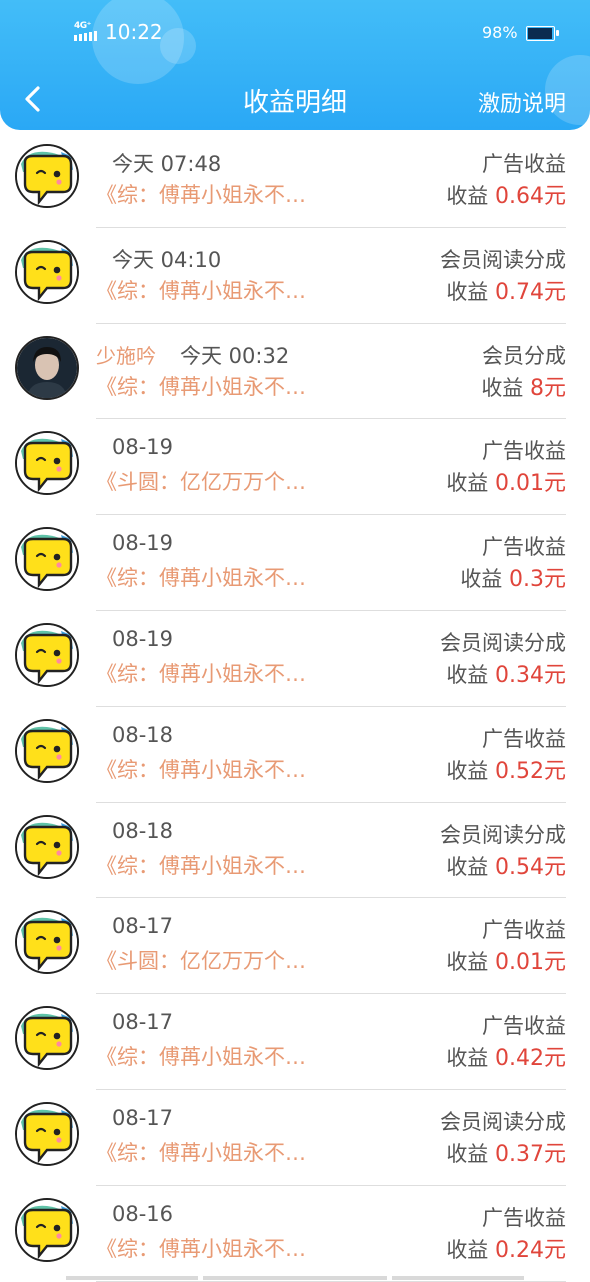 The image size is (590, 1282). Describe the element at coordinates (134, 32) in the screenshot. I see `status-time: 10:22` at that location.